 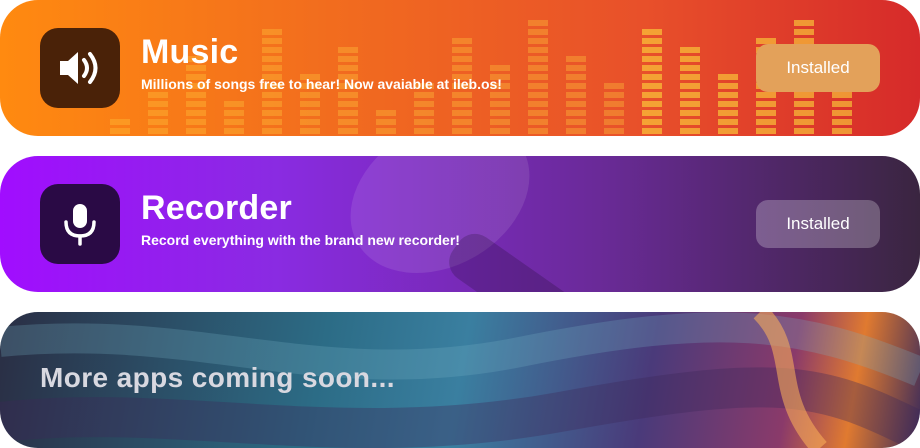 I want to click on music-installed-button: Installed, so click(x=818, y=68).